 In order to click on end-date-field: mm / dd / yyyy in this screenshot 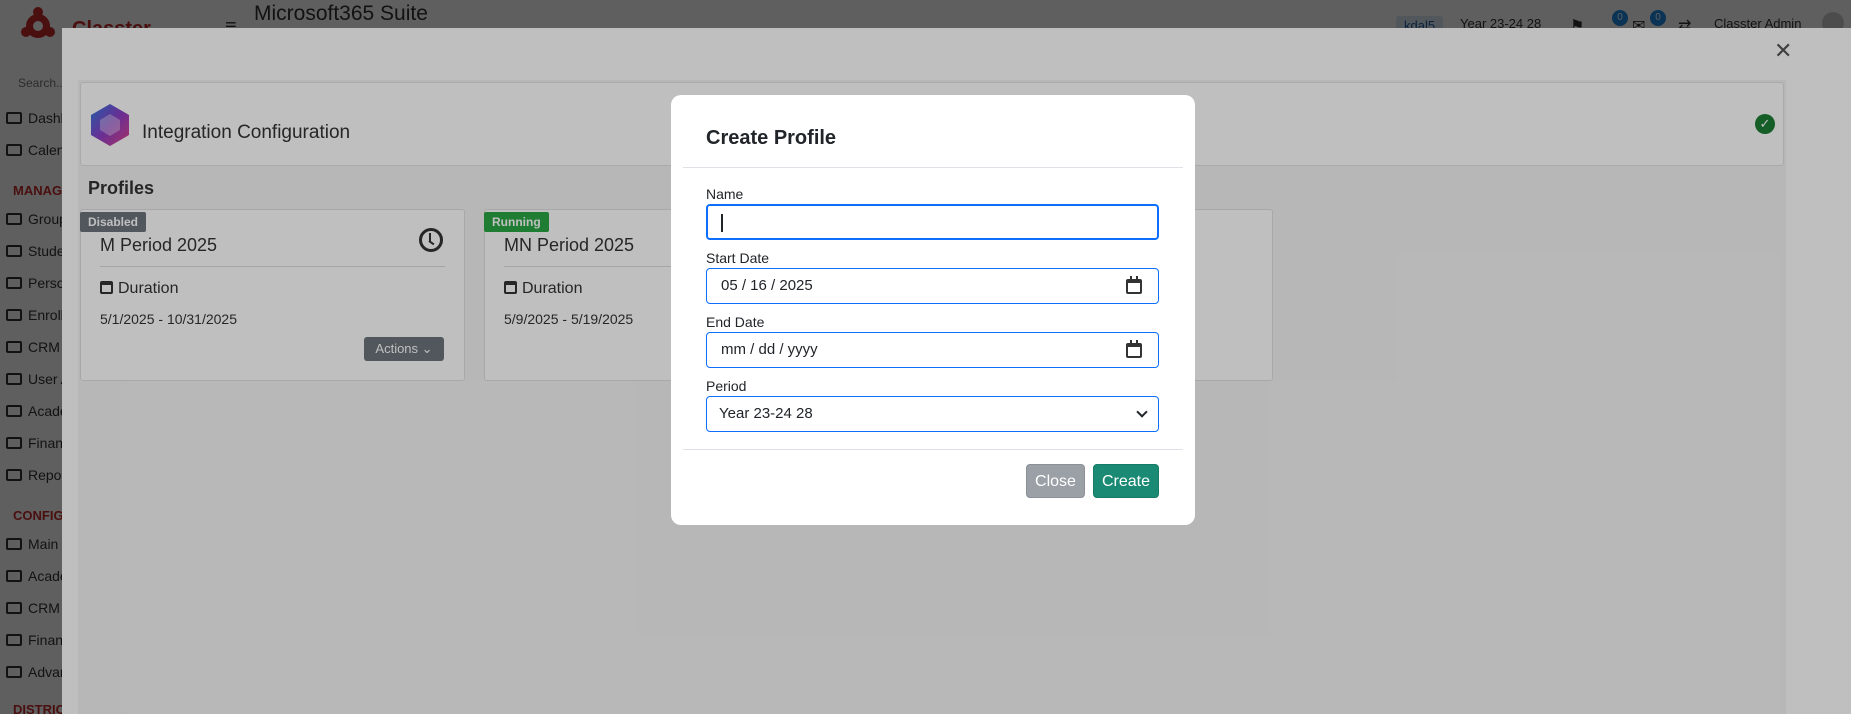, I will do `click(932, 350)`.